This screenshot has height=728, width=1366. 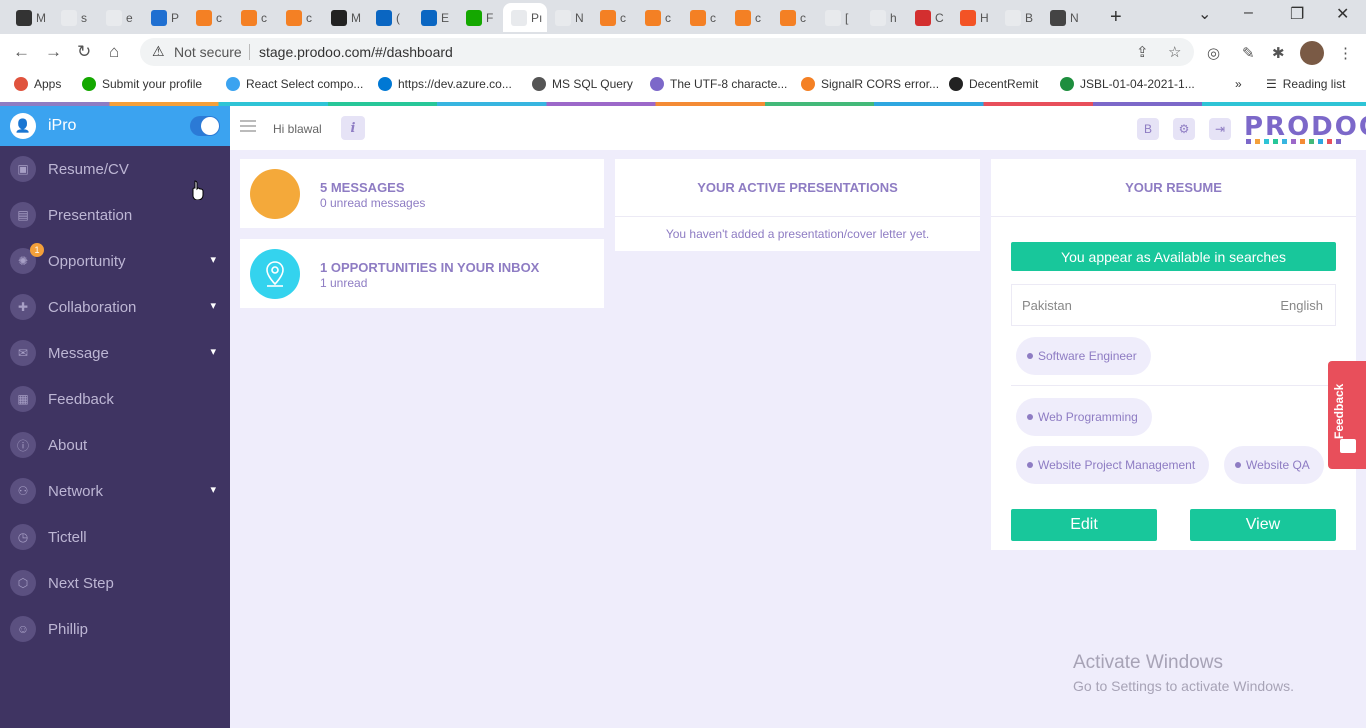 What do you see at coordinates (1312, 53) in the screenshot?
I see `profile-avatar` at bounding box center [1312, 53].